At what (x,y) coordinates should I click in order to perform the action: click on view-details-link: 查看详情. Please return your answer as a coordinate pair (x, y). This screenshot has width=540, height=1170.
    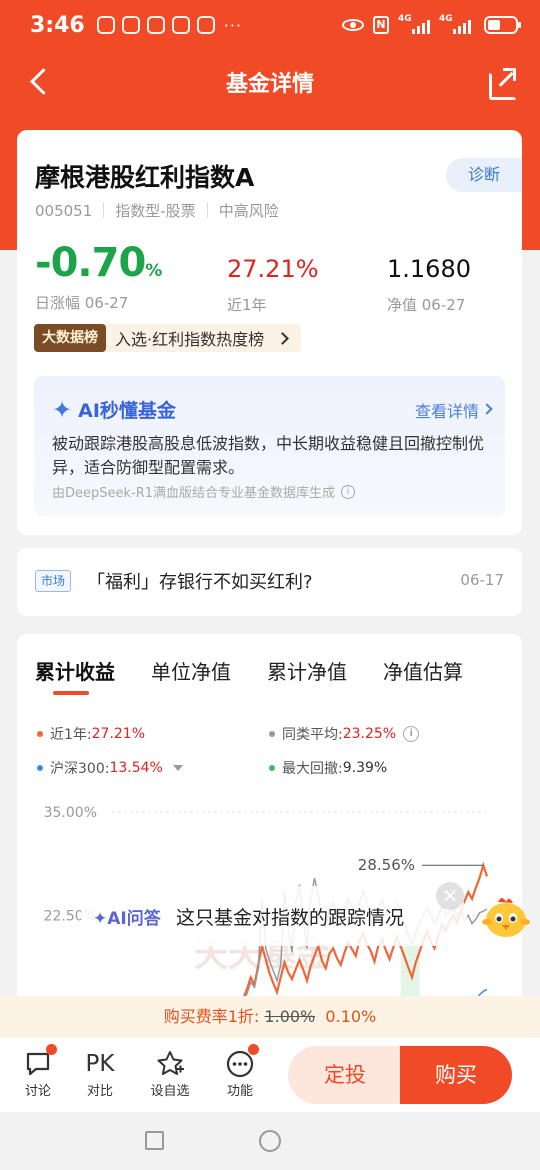
    Looking at the image, I should click on (447, 410).